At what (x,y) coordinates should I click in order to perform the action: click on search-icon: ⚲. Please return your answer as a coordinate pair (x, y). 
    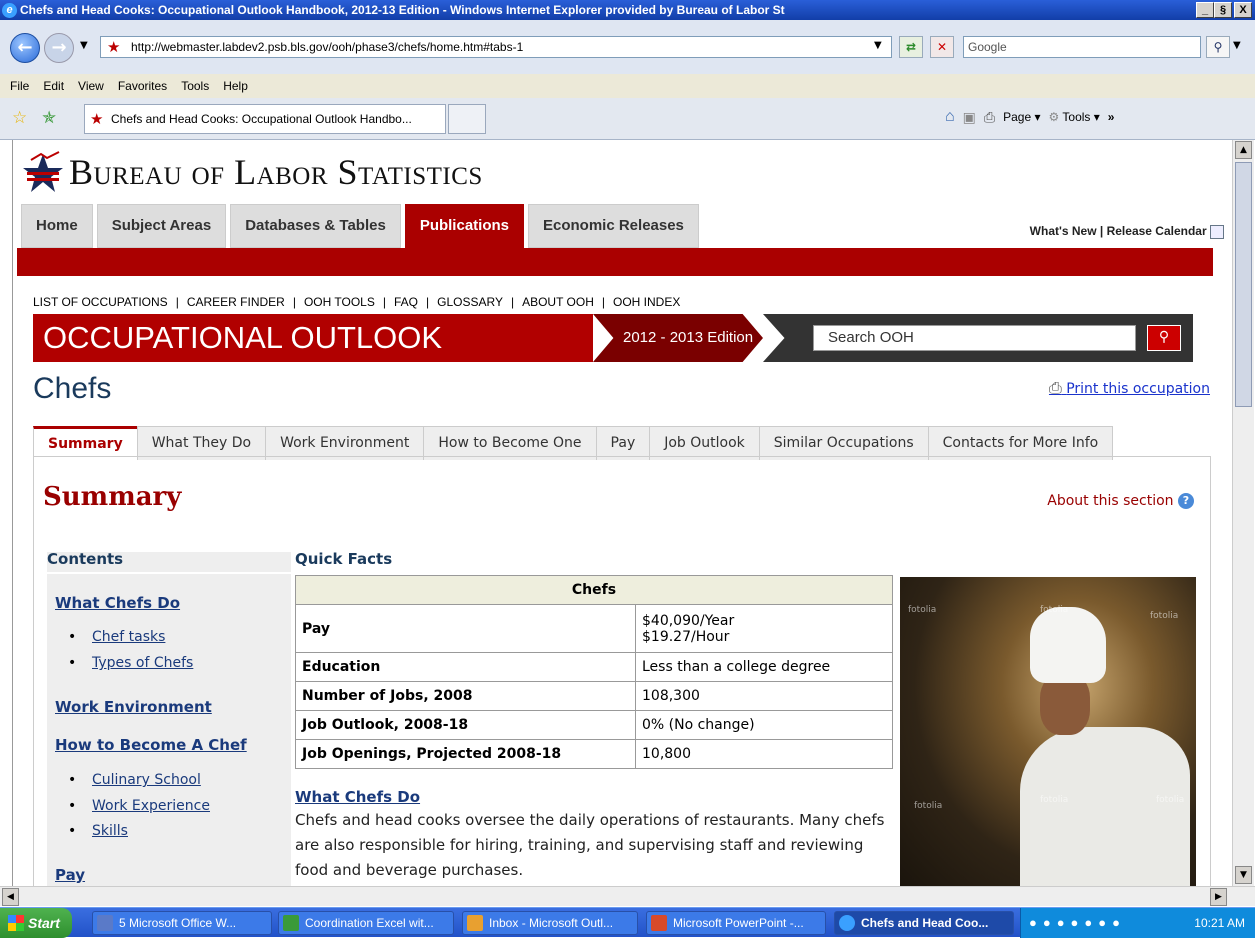
    Looking at the image, I should click on (1218, 47).